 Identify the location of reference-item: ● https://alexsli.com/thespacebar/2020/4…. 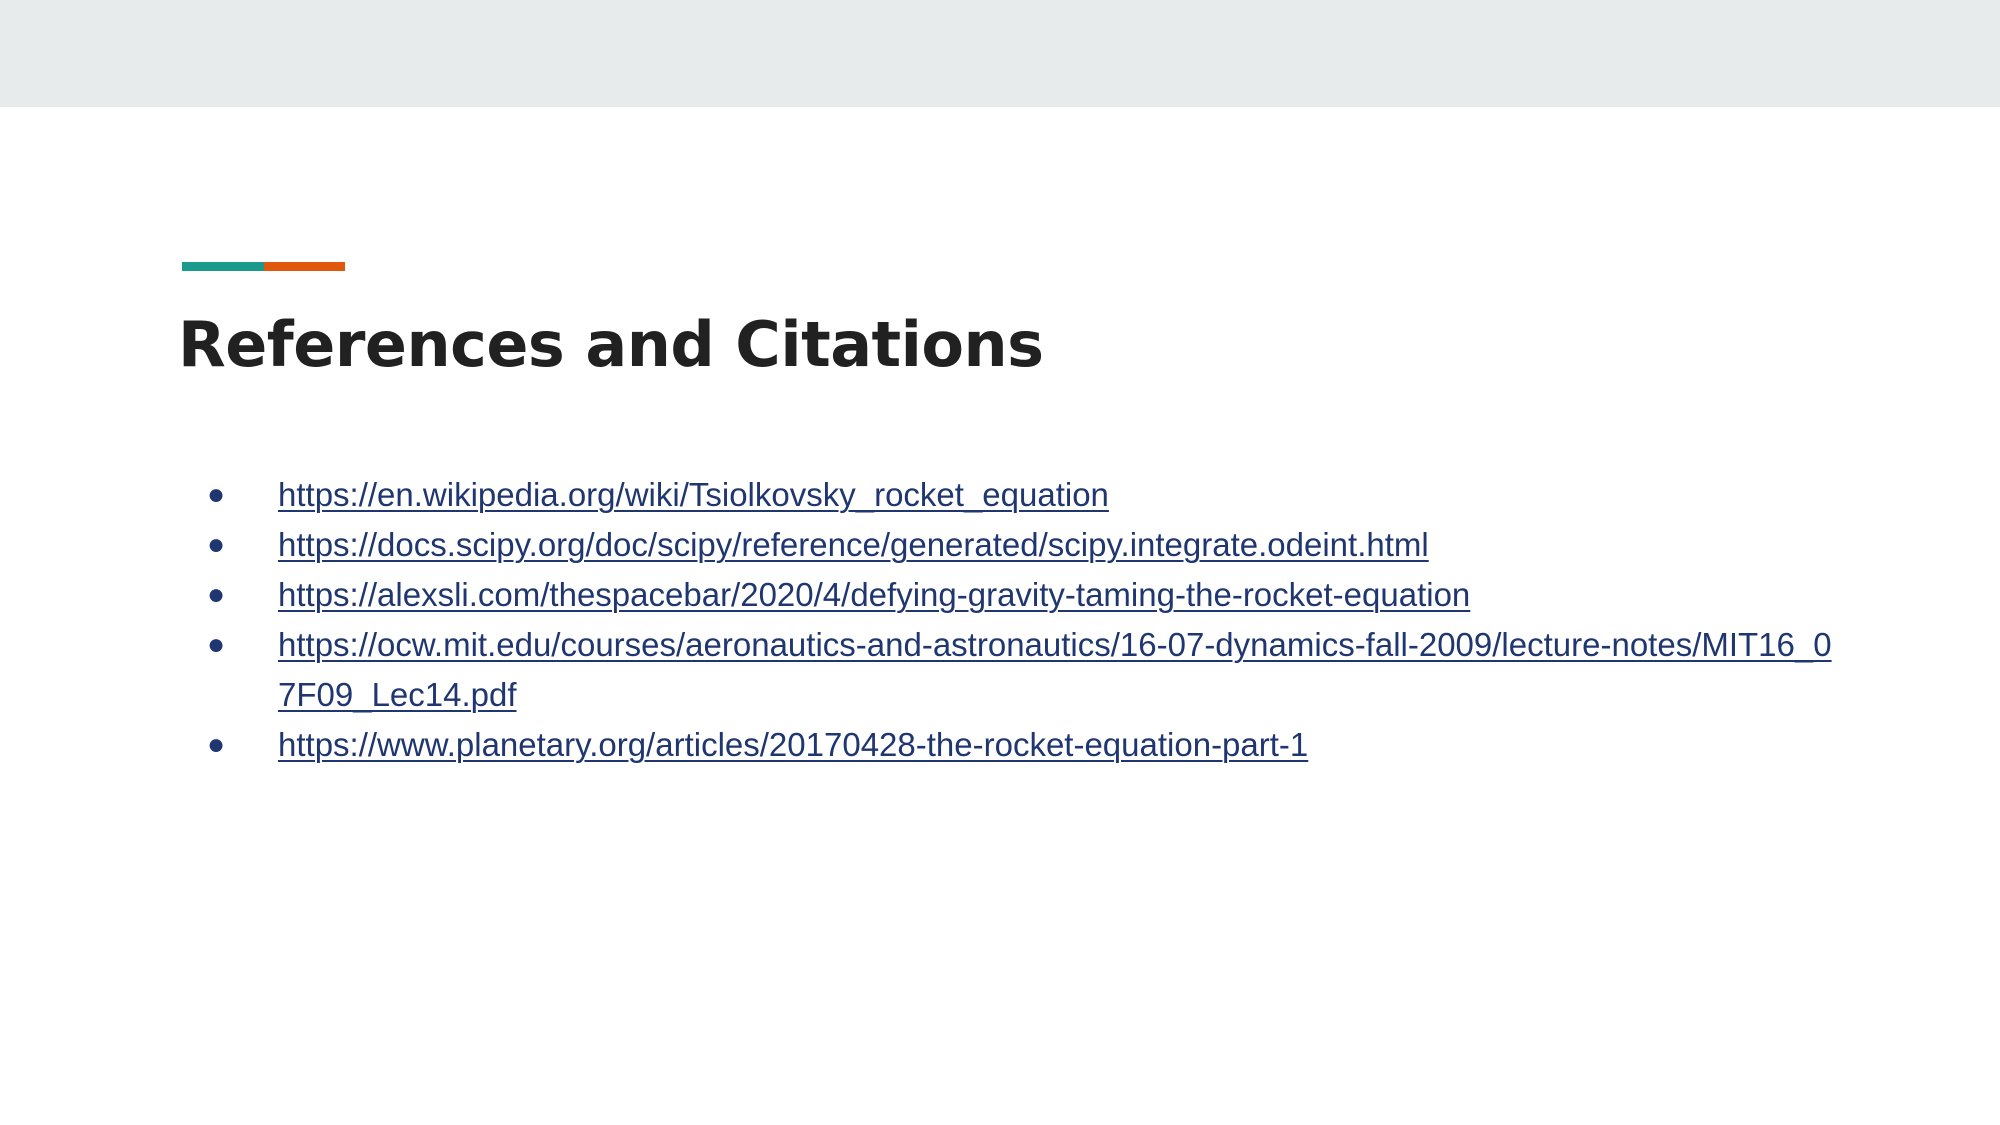
(1022, 595).